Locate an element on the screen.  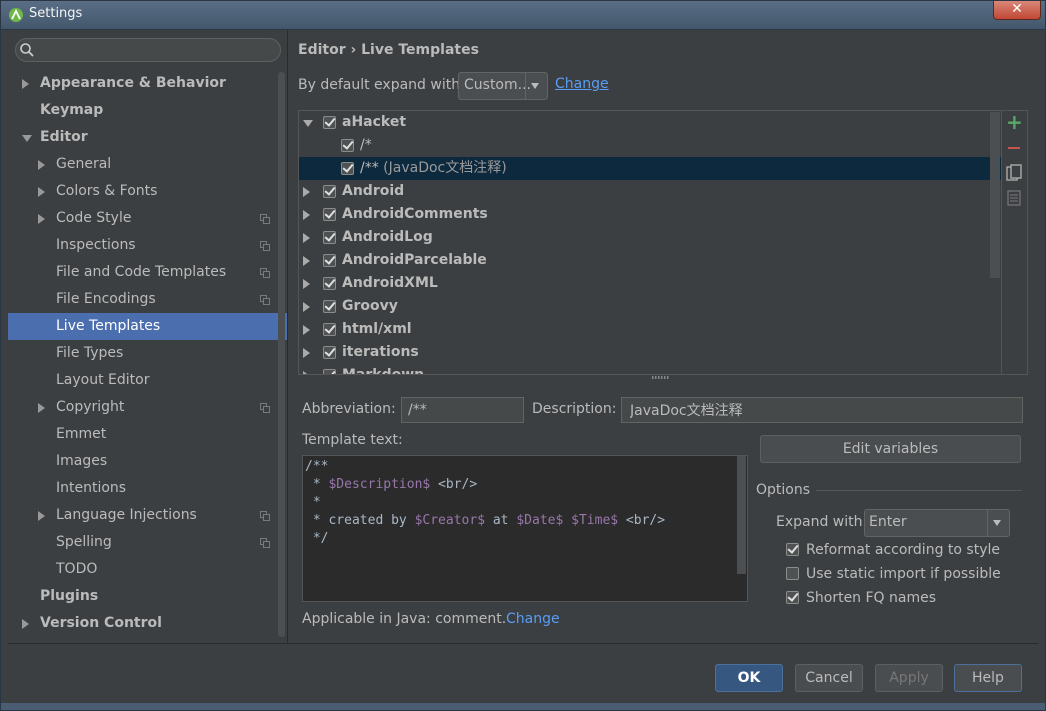
editor-scrollbar is located at coordinates (741, 515).